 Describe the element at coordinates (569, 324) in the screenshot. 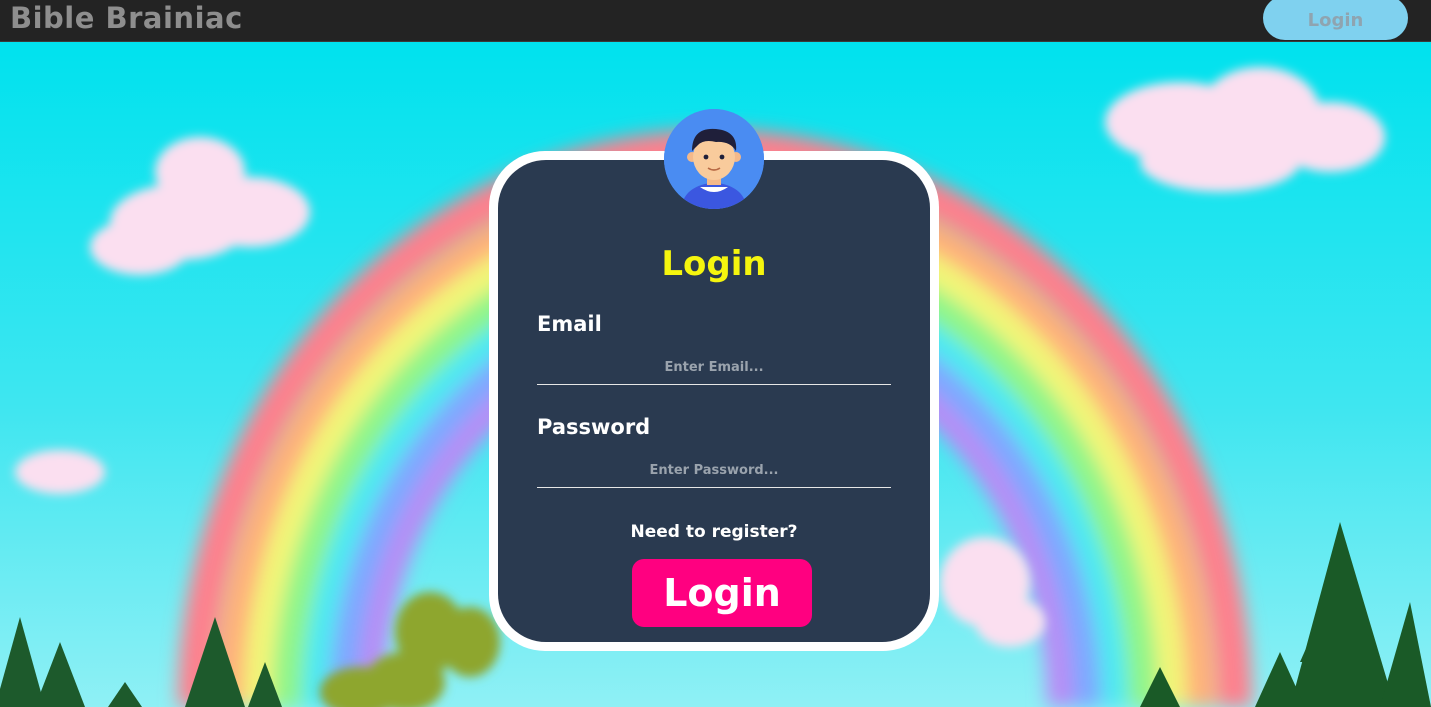

I see `email-label: Email` at that location.